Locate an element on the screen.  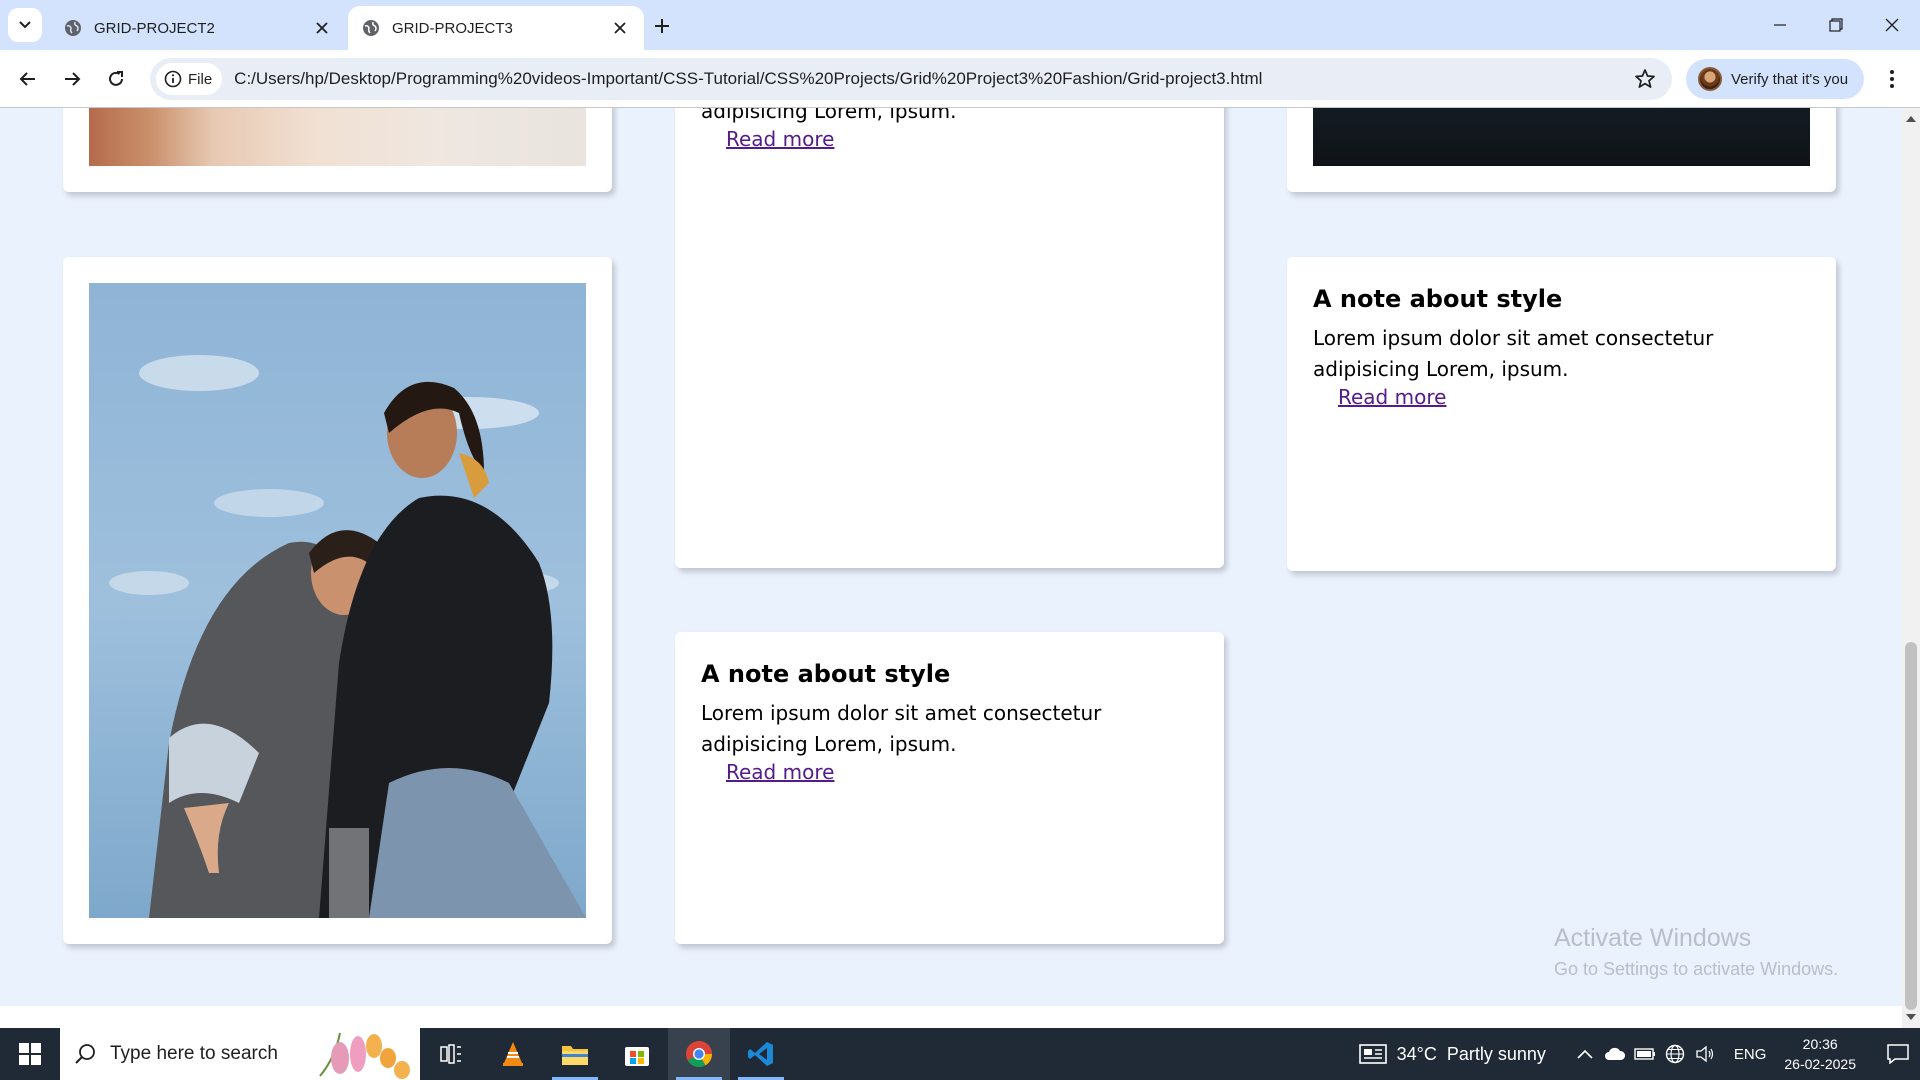
weather-condition: Partly sunny is located at coordinates (1496, 1053).